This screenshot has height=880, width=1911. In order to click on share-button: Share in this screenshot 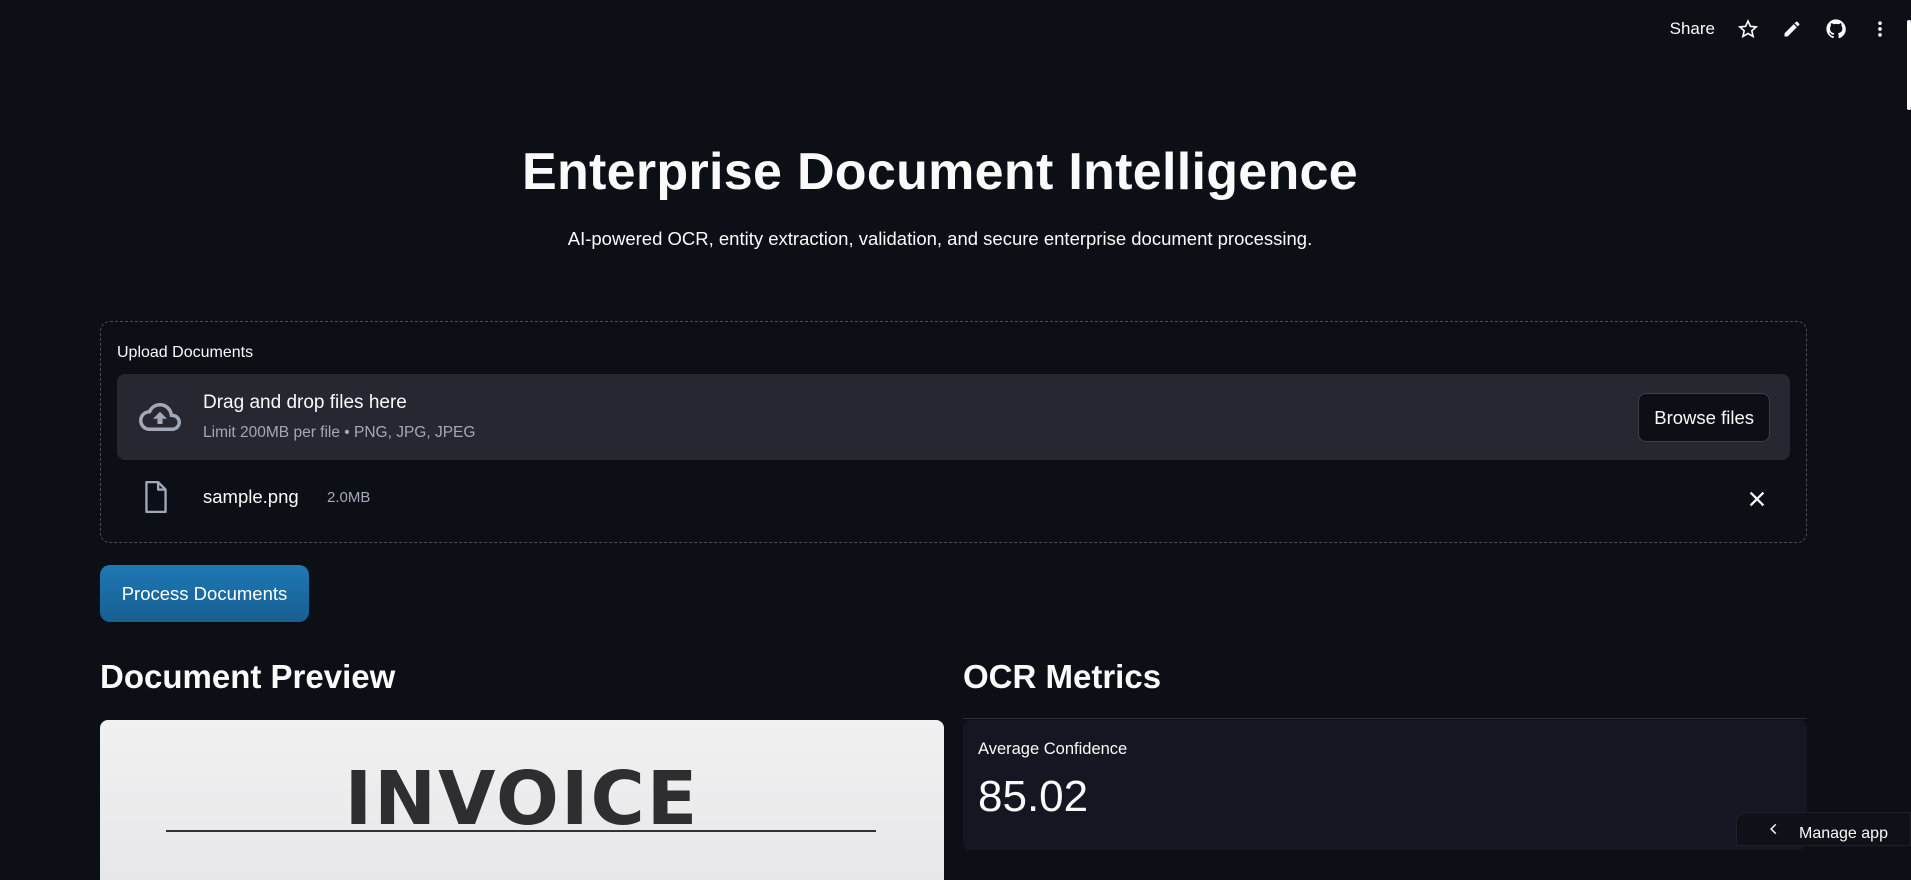, I will do `click(1692, 29)`.